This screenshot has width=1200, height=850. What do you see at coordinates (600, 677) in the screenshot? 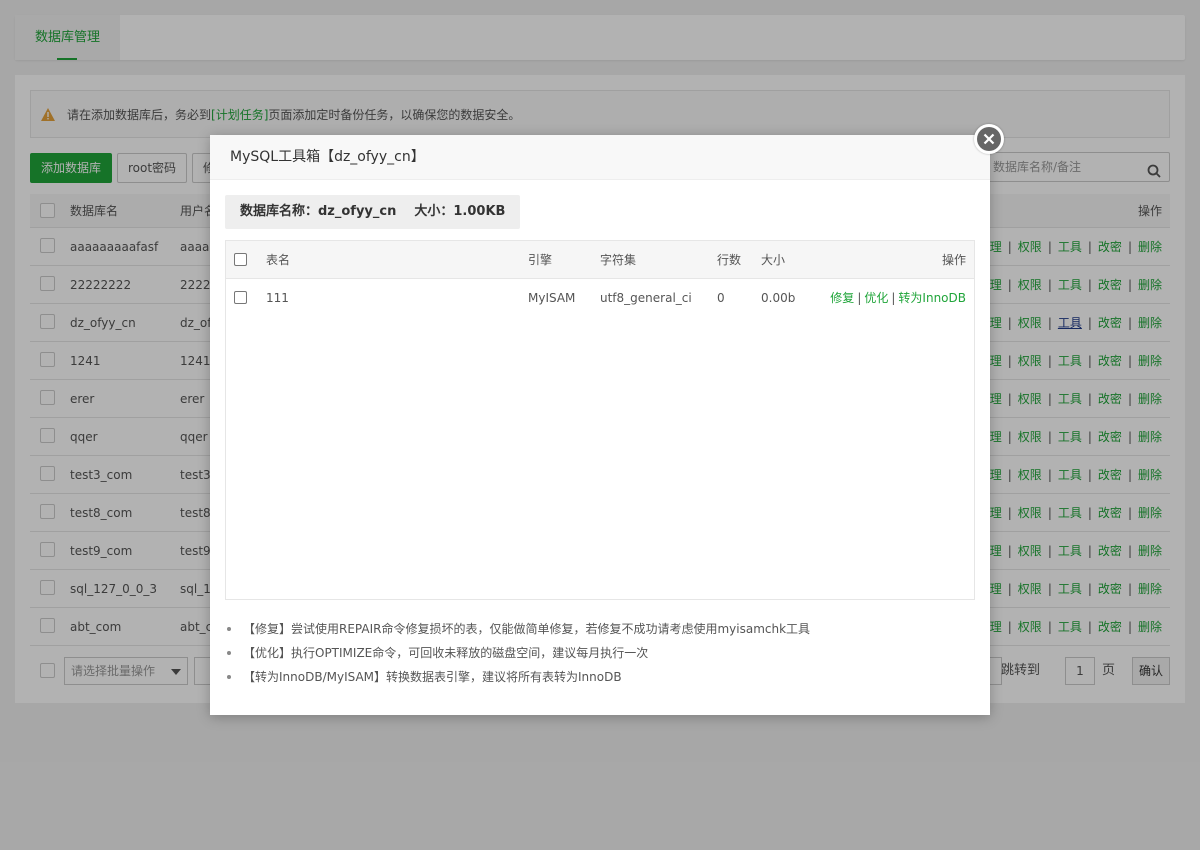
I see `tip-convert: 【转为InnoDB/MyISAM】转换数据表引擎，建议将所有表转为InnoDB` at bounding box center [600, 677].